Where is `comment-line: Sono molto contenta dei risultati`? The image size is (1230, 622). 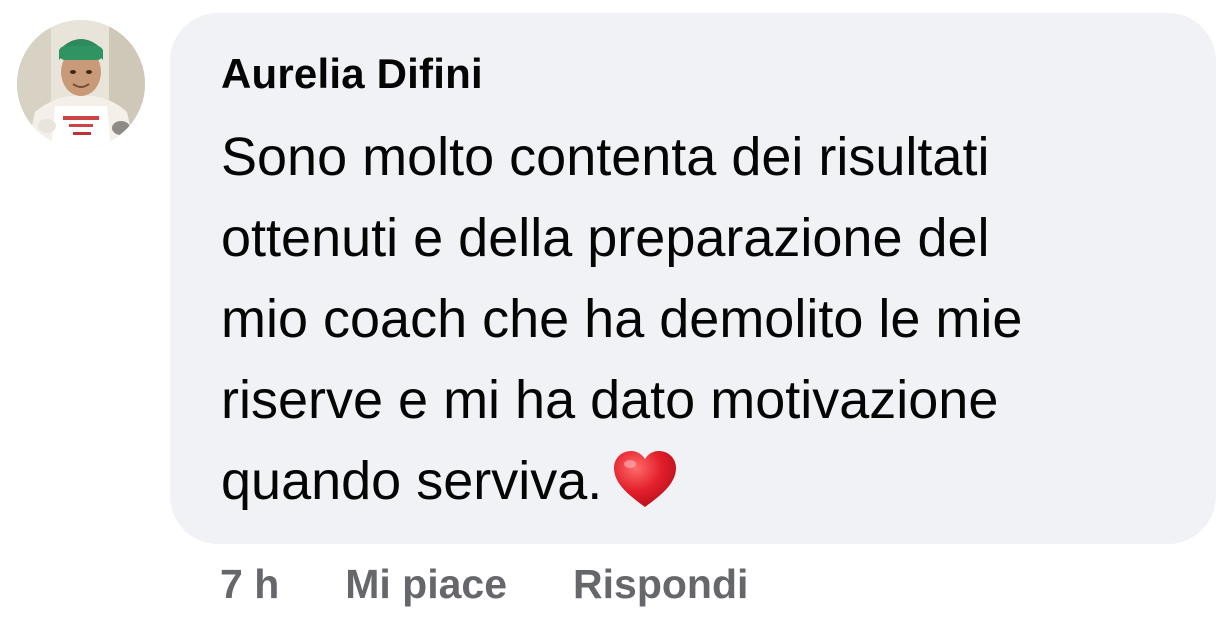
comment-line: Sono molto contenta dei risultati is located at coordinates (605, 157).